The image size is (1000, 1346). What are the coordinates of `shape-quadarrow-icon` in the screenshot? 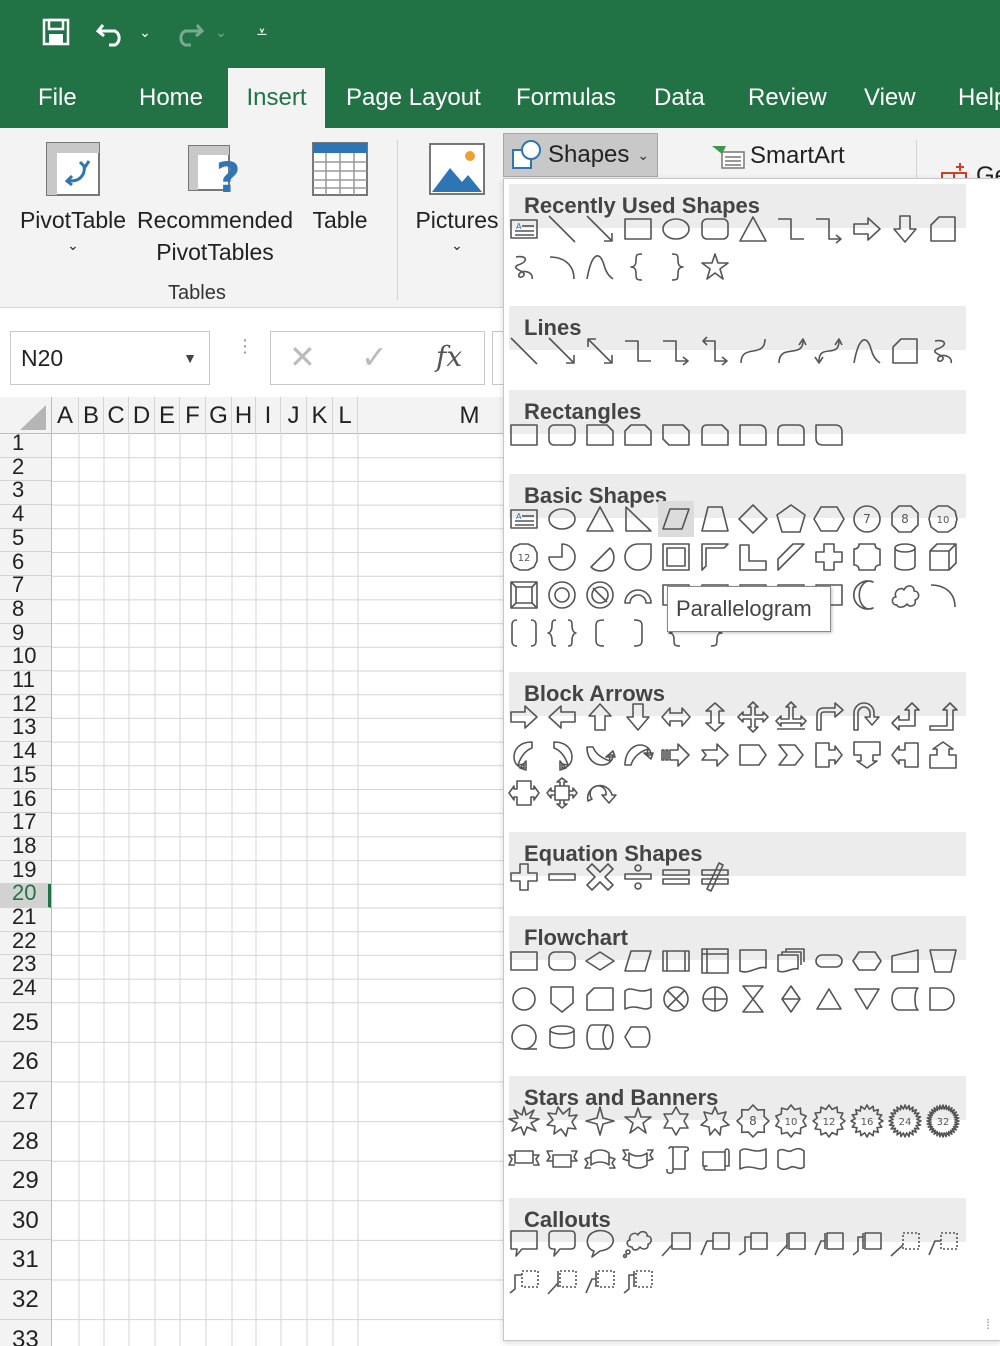 It's located at (753, 717).